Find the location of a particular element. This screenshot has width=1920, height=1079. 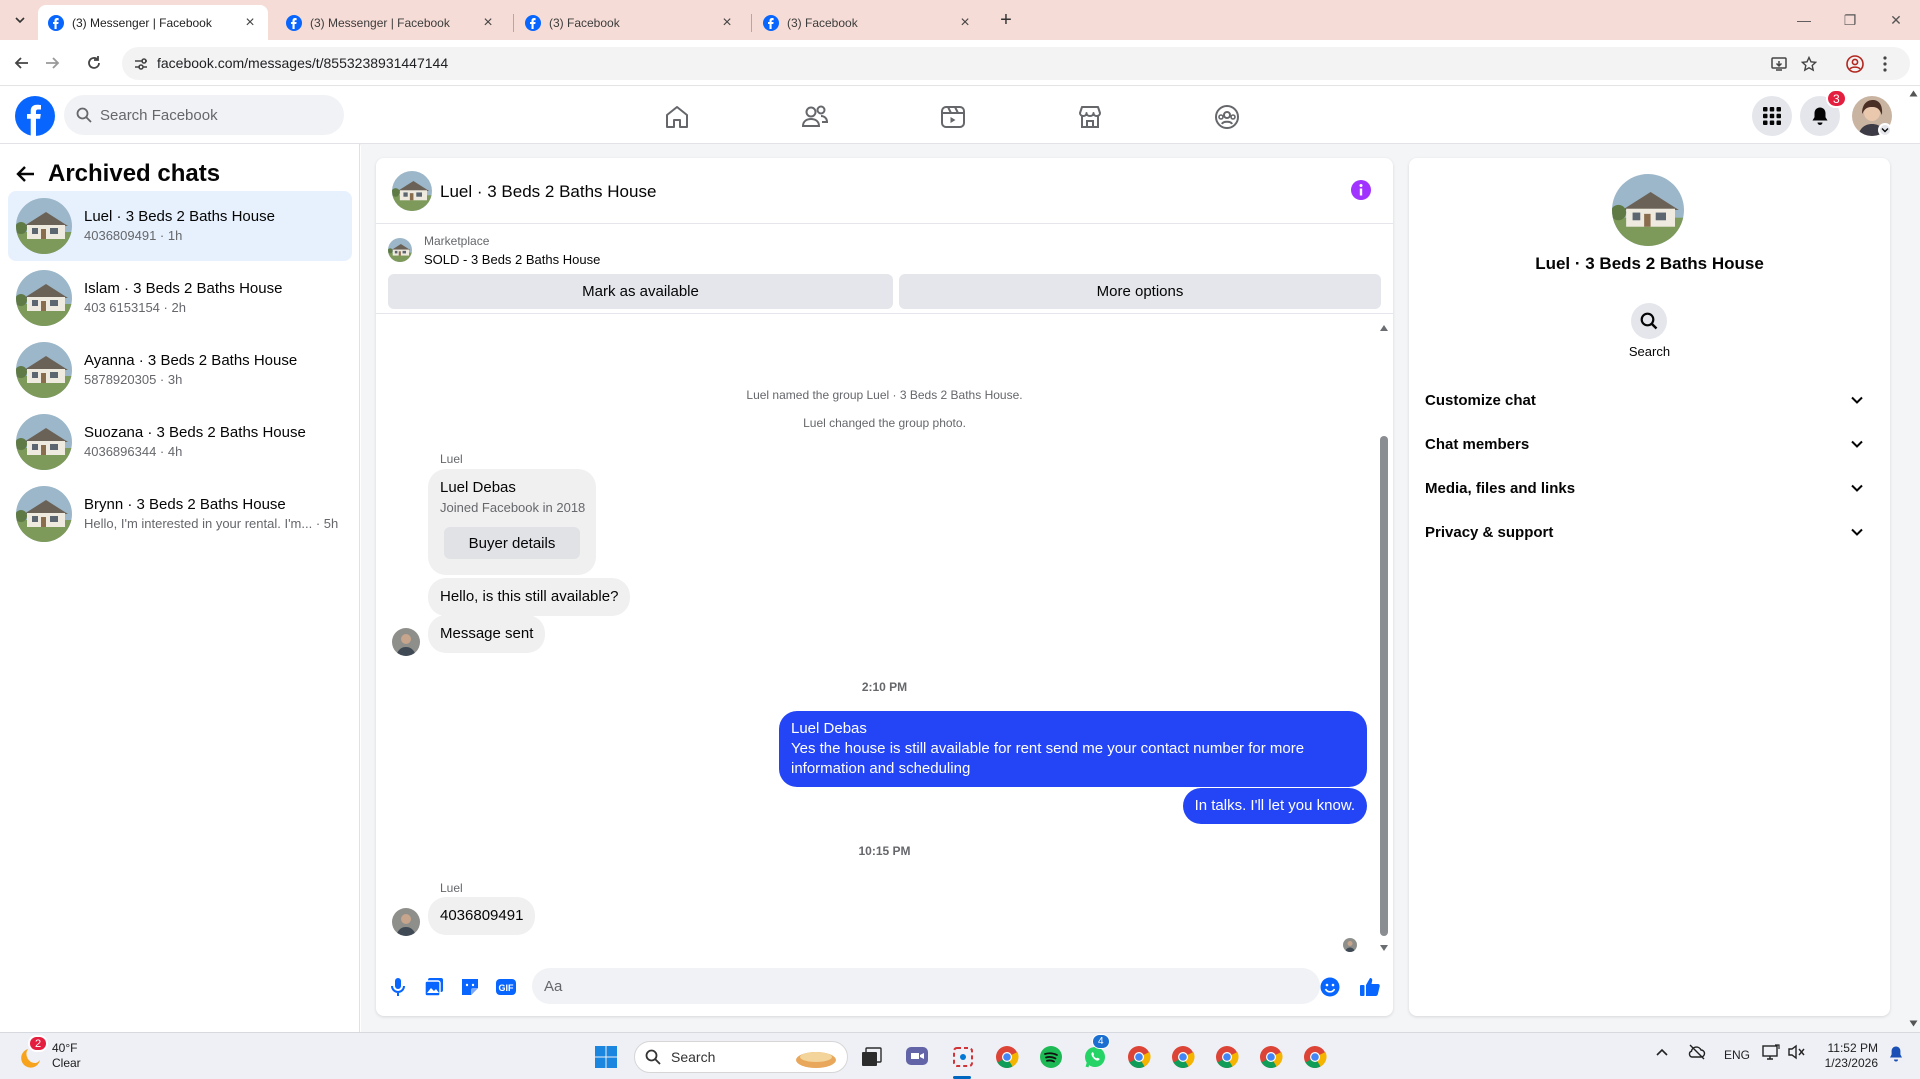

new-tab-button: + is located at coordinates (1006, 20).